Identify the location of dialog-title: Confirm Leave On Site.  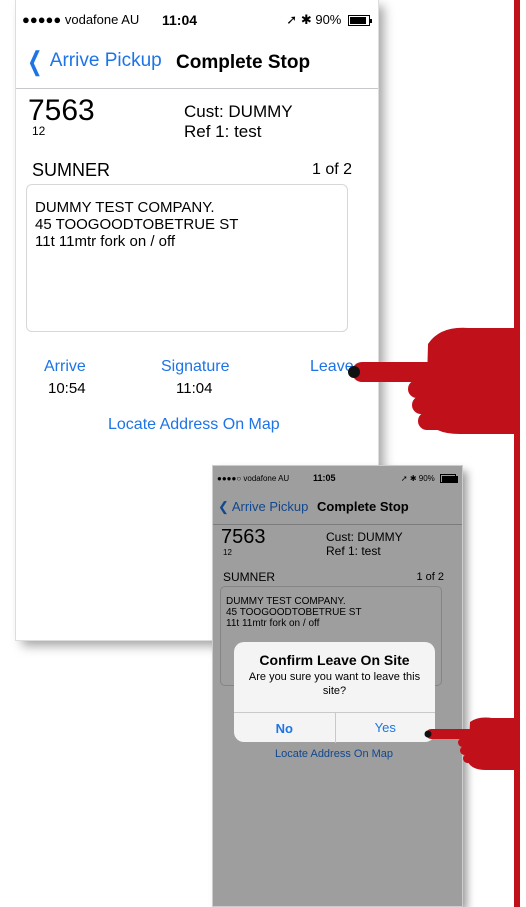
(334, 660).